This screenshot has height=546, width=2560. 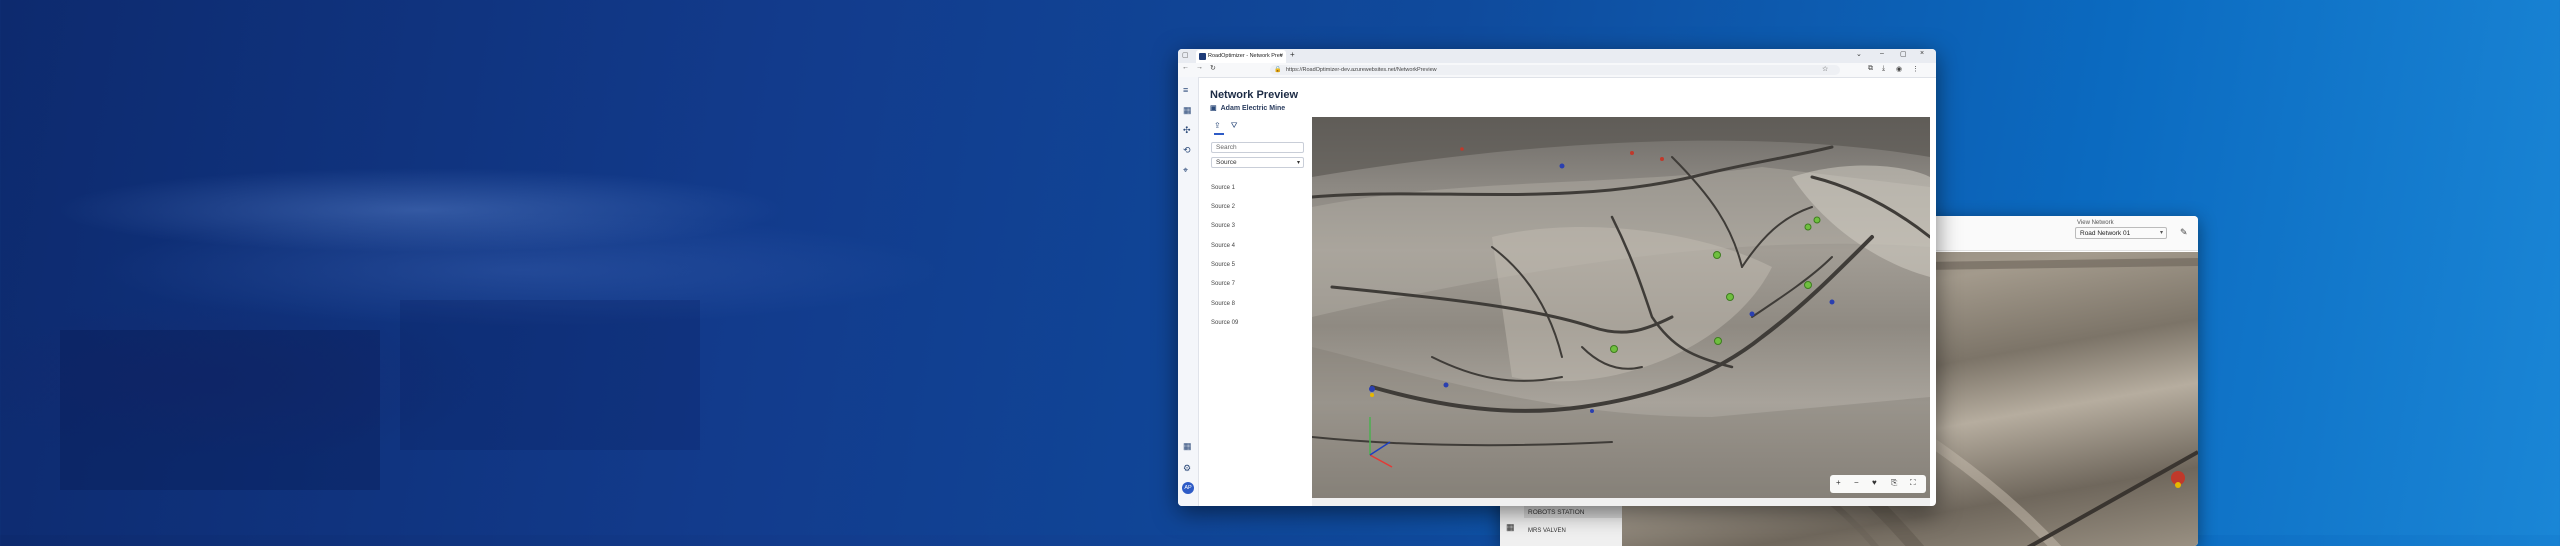 I want to click on nav-rail: ≡ ▦ ✣ ⟲ ⌖ ▦ ⚙ AP, so click(x=1188, y=291).